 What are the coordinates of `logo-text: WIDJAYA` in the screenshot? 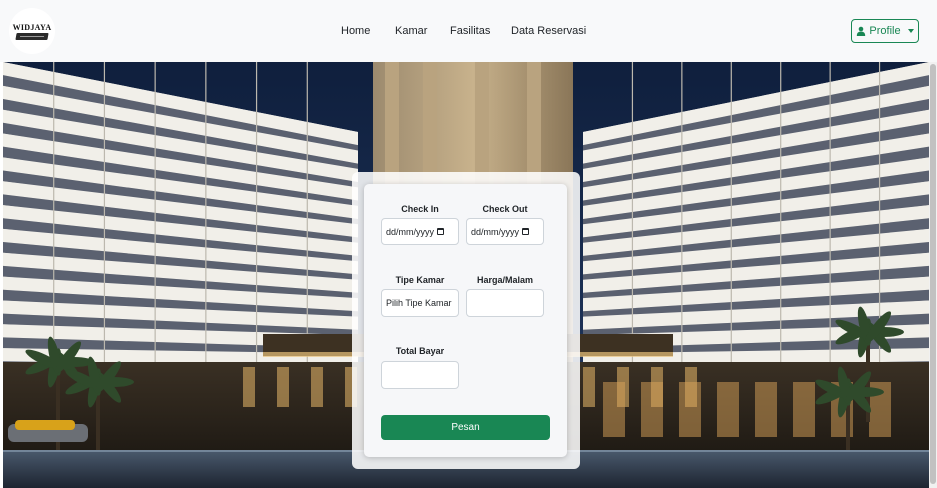 It's located at (32, 27).